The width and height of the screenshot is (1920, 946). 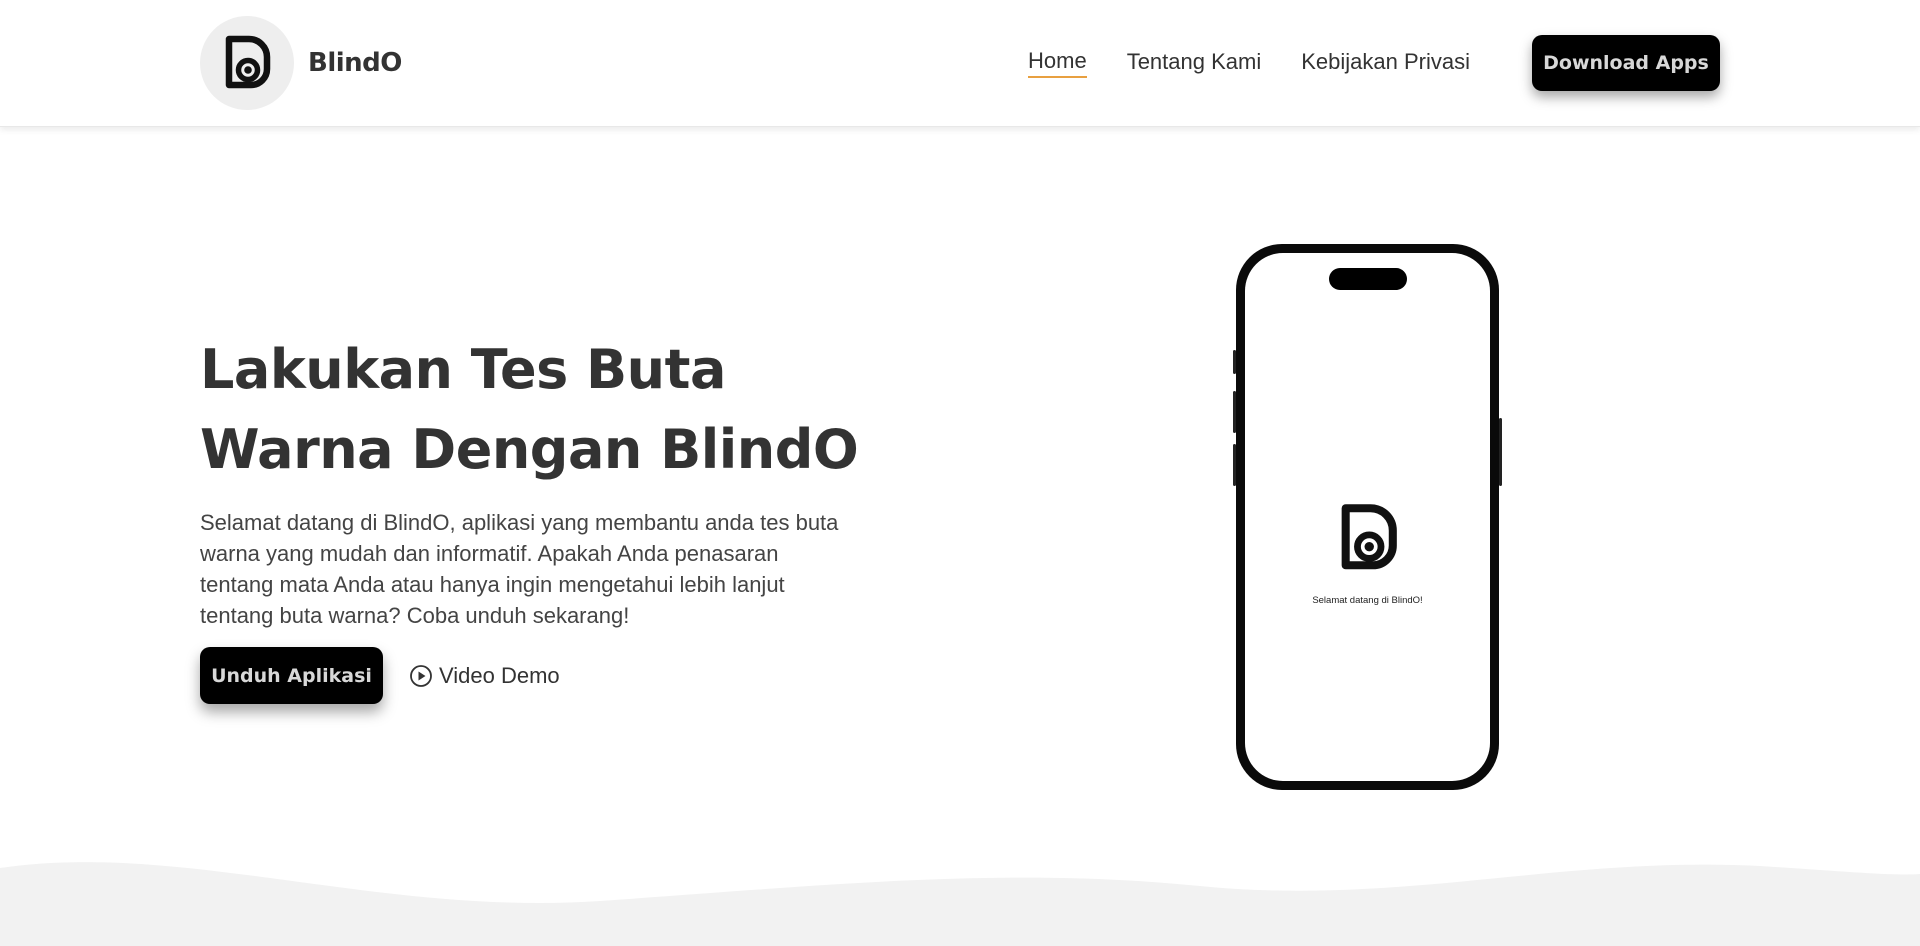 I want to click on splash-content: Selamat datang di BlindO!, so click(x=1367, y=554).